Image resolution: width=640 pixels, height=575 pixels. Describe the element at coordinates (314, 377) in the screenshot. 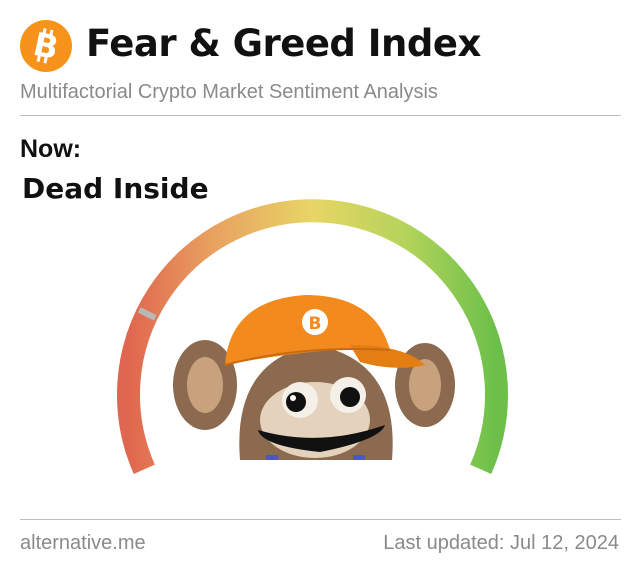

I see `monkey-bitcoin-cap-icon: B` at that location.